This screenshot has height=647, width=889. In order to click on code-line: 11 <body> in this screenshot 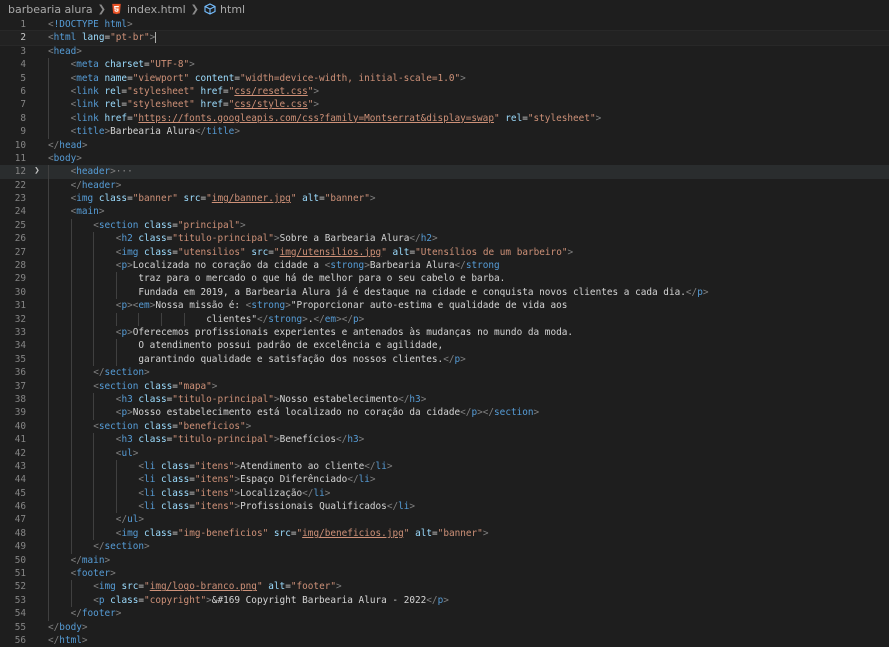, I will do `click(444, 158)`.